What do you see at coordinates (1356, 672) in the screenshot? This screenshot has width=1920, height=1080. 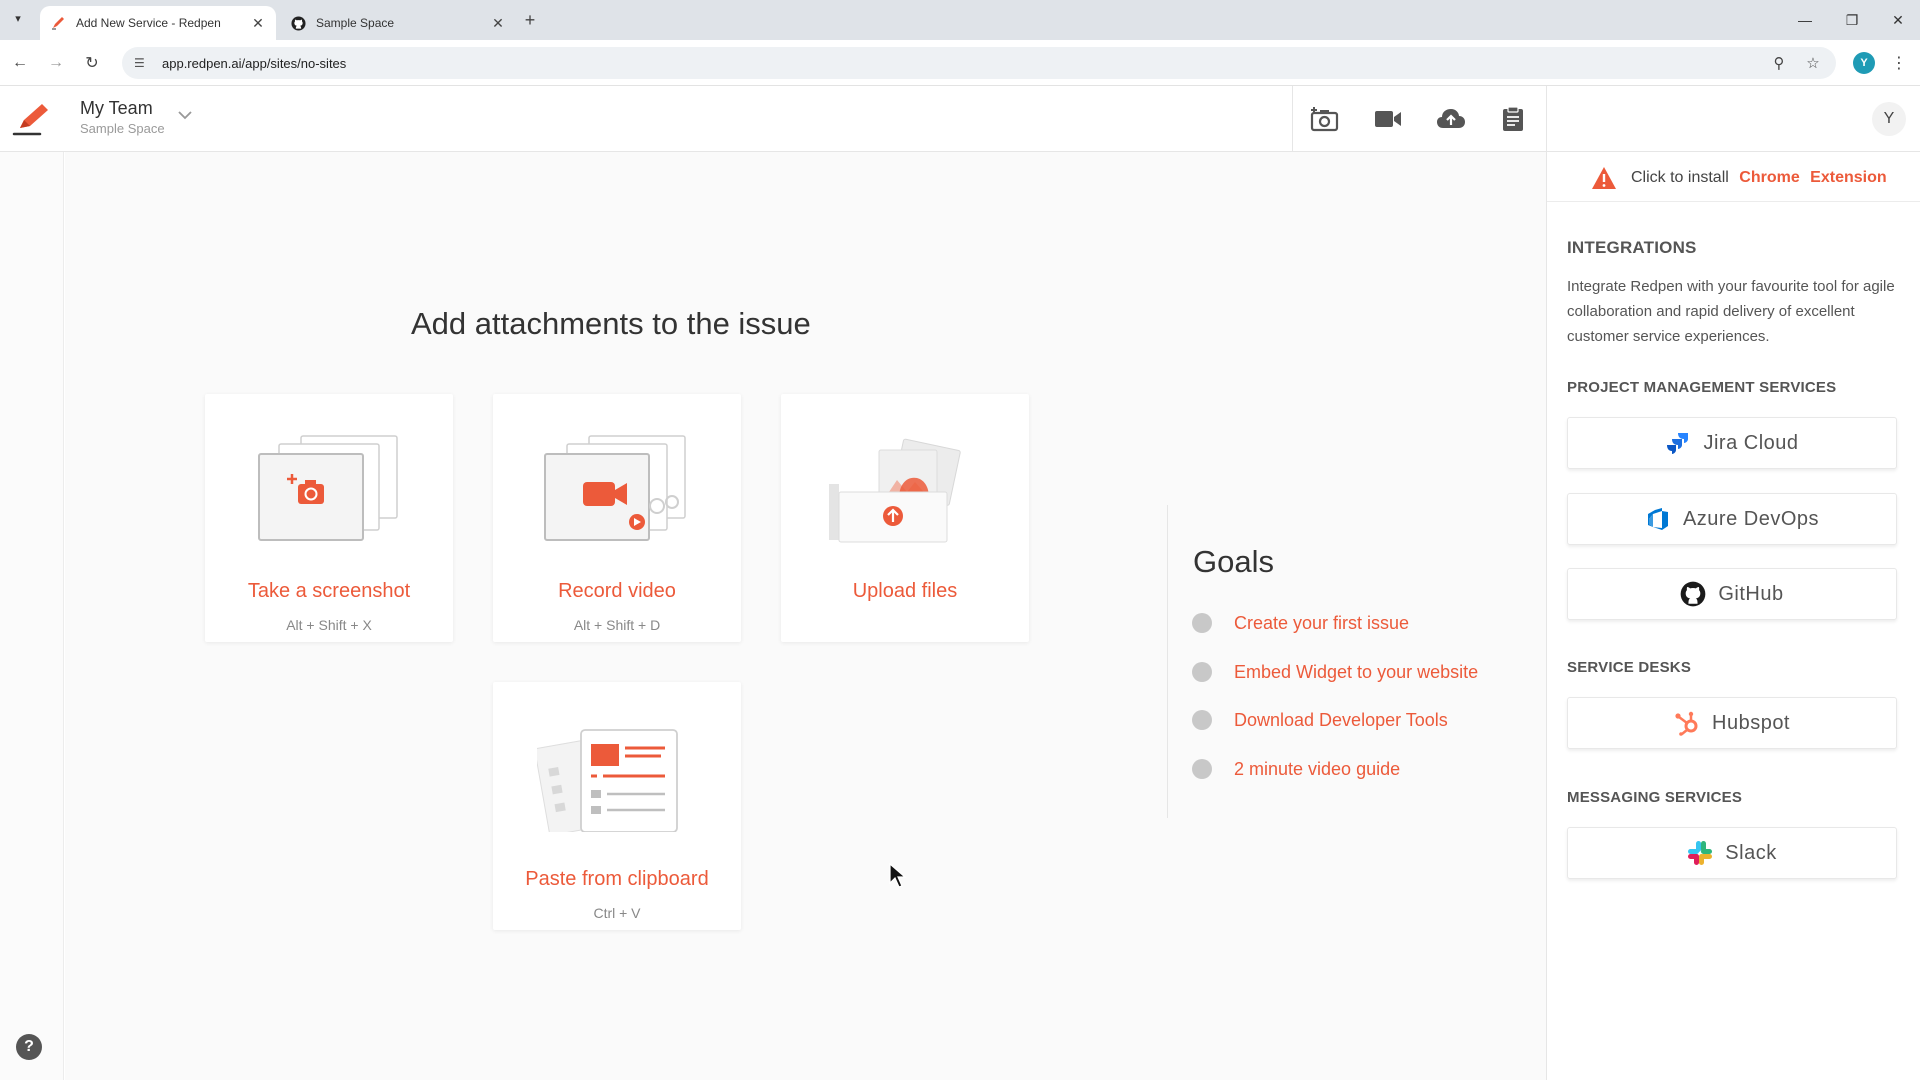 I see `goal-link: Embed Widget to your website` at bounding box center [1356, 672].